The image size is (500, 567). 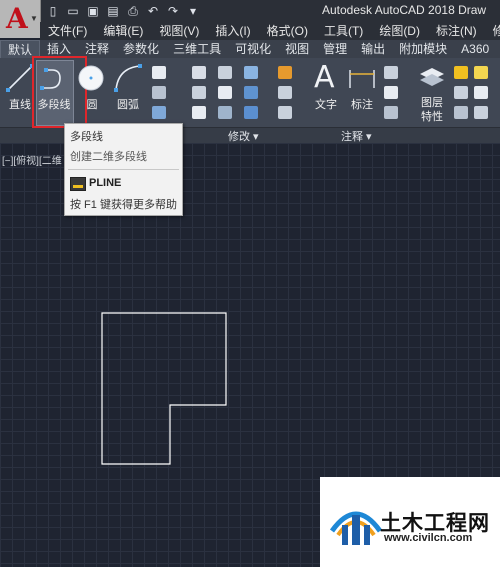 I want to click on redo-icon: ↷, so click(x=173, y=11).